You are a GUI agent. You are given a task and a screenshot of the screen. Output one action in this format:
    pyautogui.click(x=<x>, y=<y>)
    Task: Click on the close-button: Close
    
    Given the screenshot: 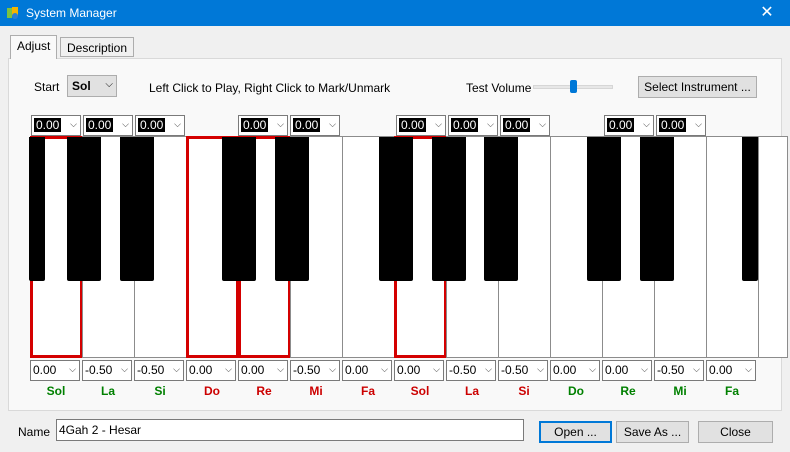 What is the action you would take?
    pyautogui.click(x=735, y=432)
    